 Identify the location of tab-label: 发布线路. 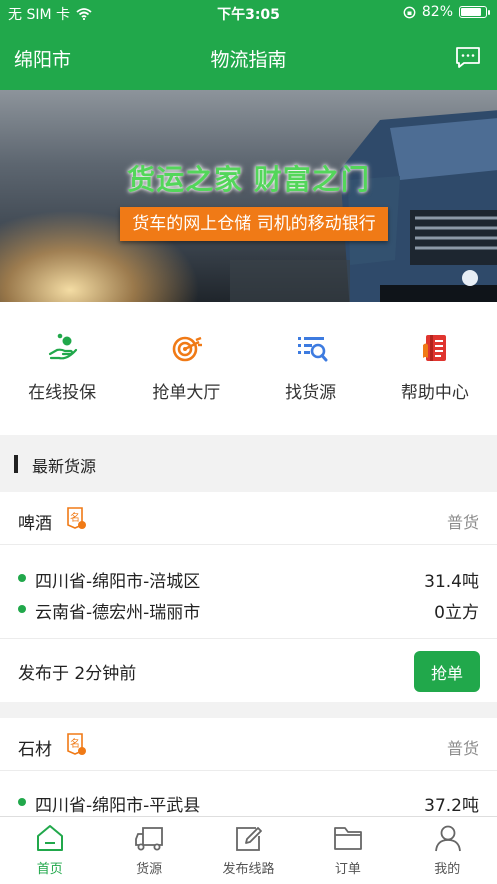
(248, 869).